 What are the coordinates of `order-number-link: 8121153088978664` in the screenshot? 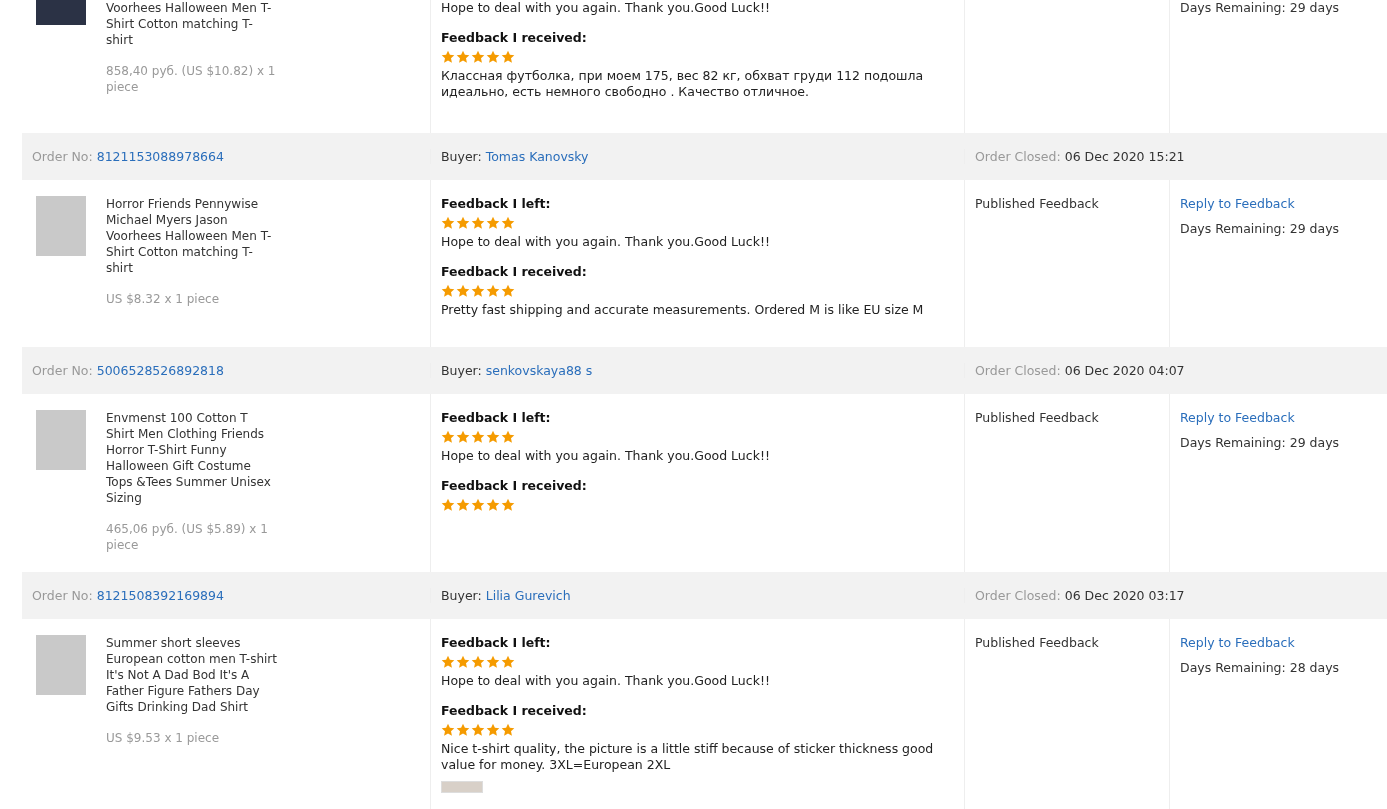 It's located at (160, 156).